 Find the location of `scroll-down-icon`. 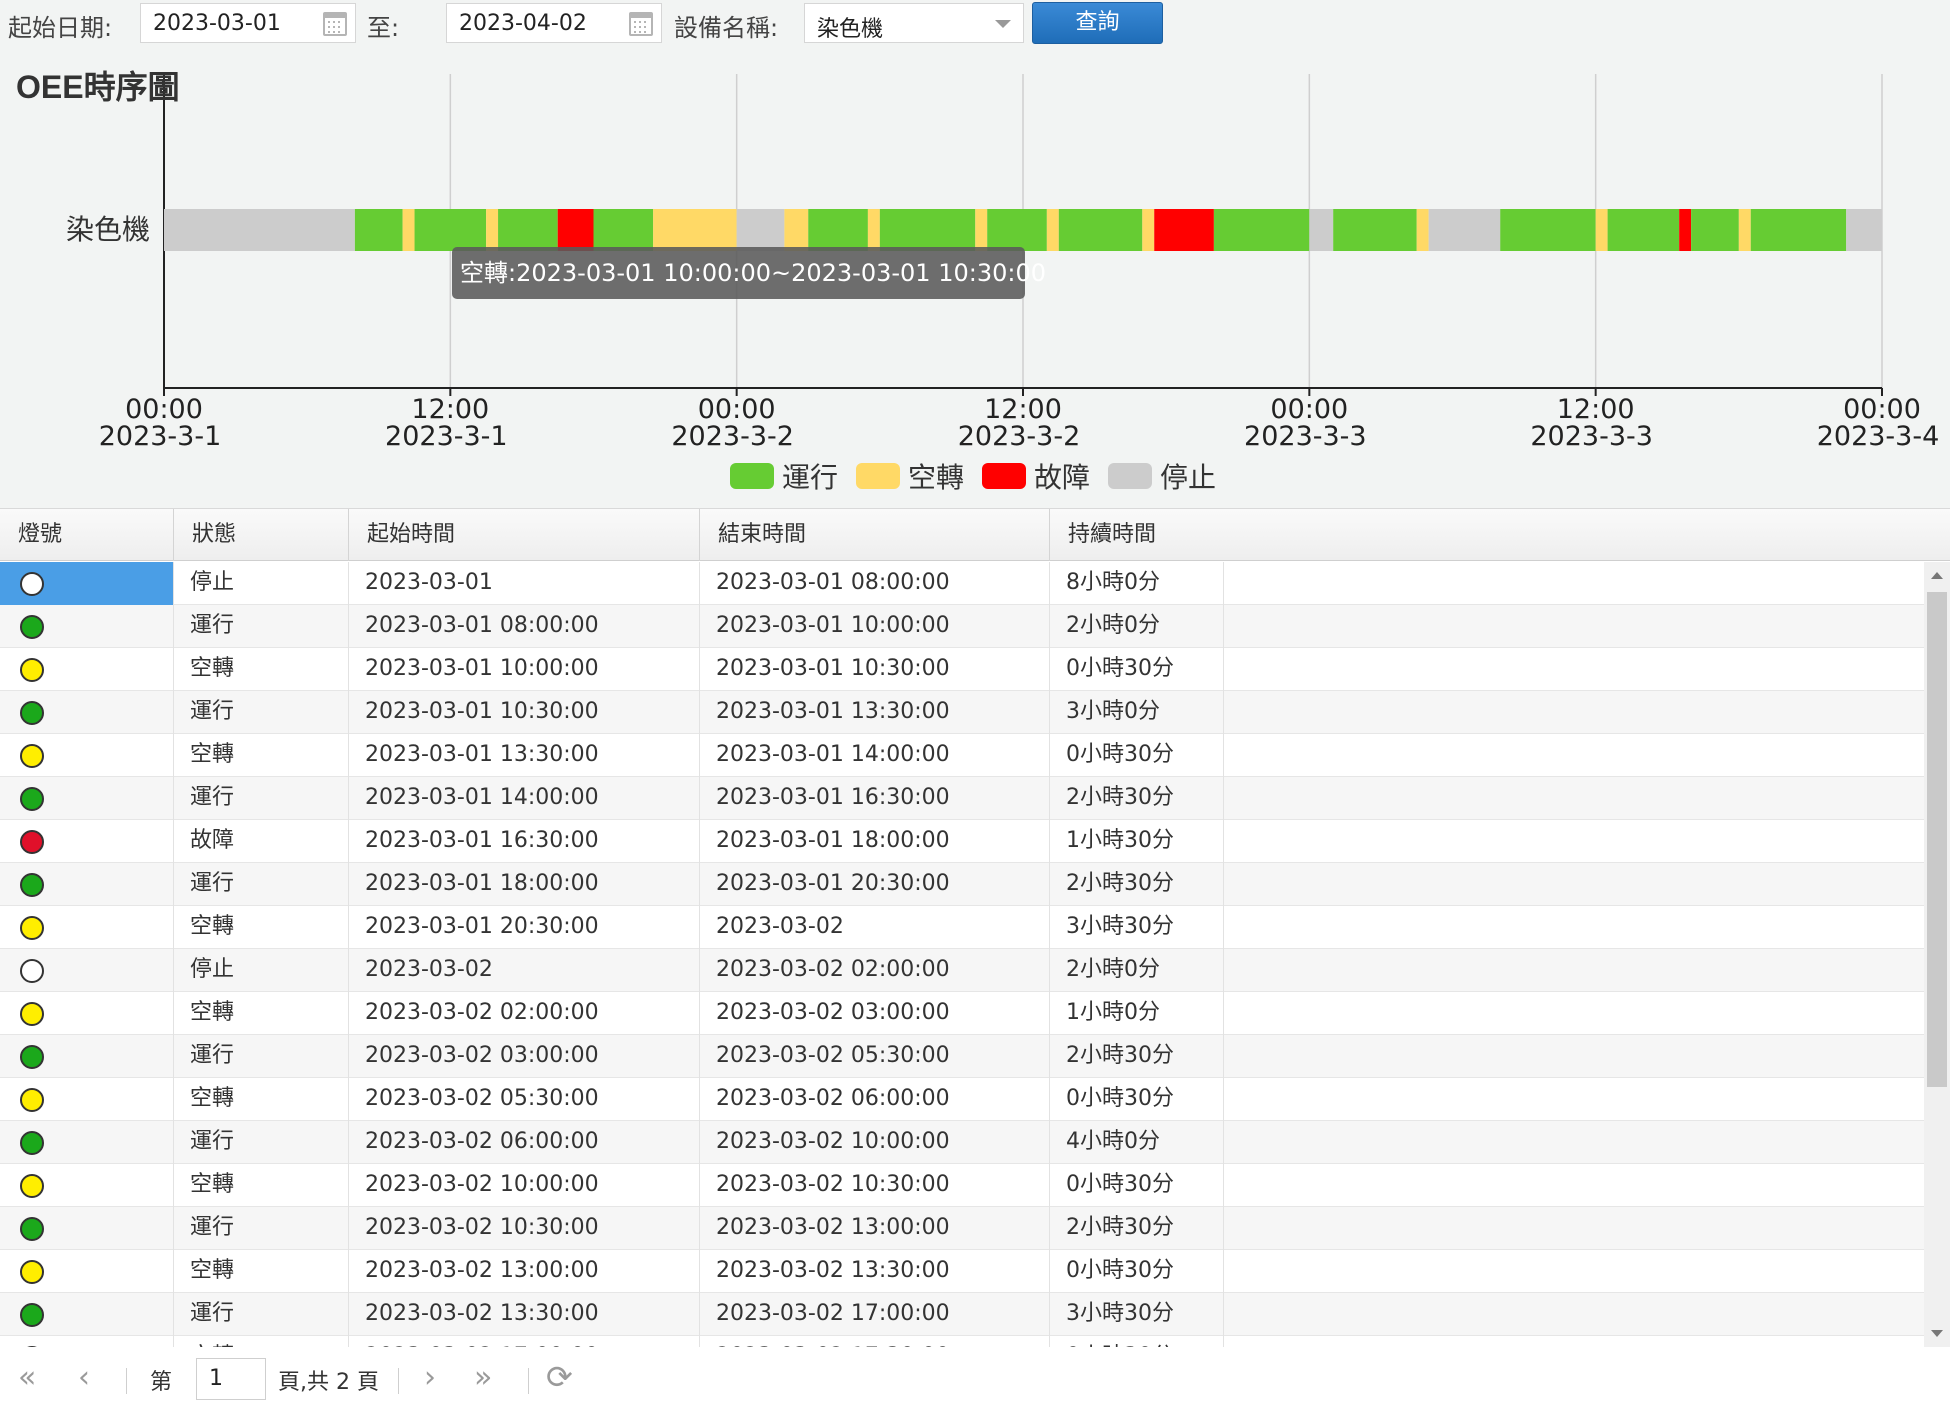

scroll-down-icon is located at coordinates (1937, 1333).